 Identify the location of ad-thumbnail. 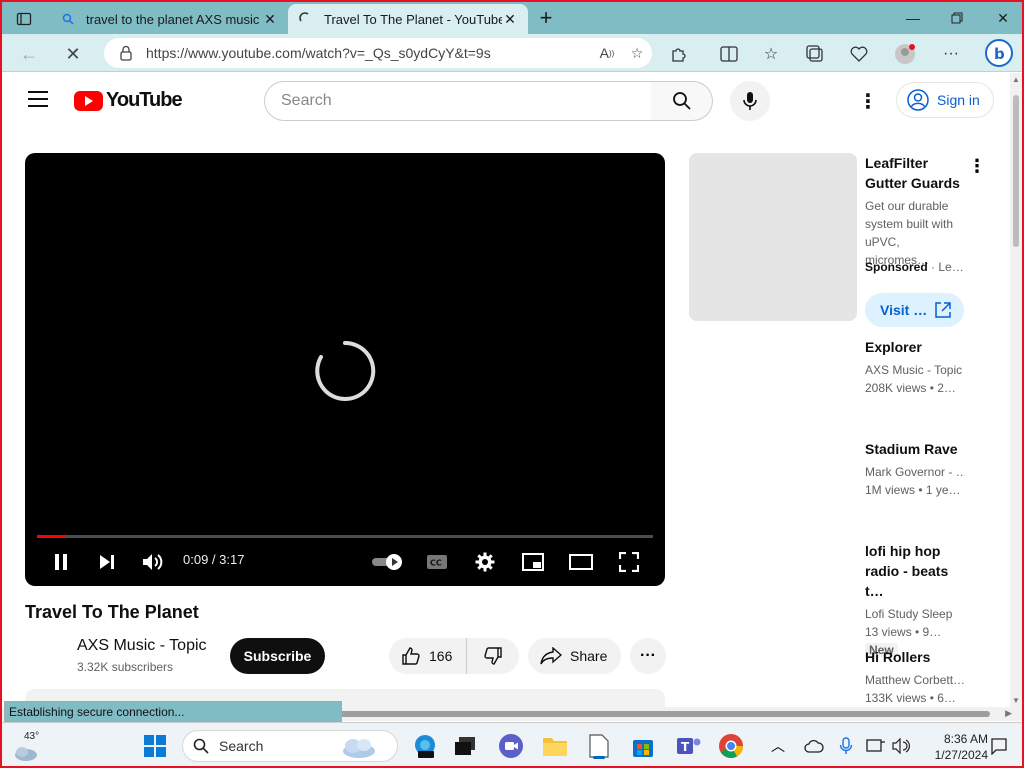
(773, 237).